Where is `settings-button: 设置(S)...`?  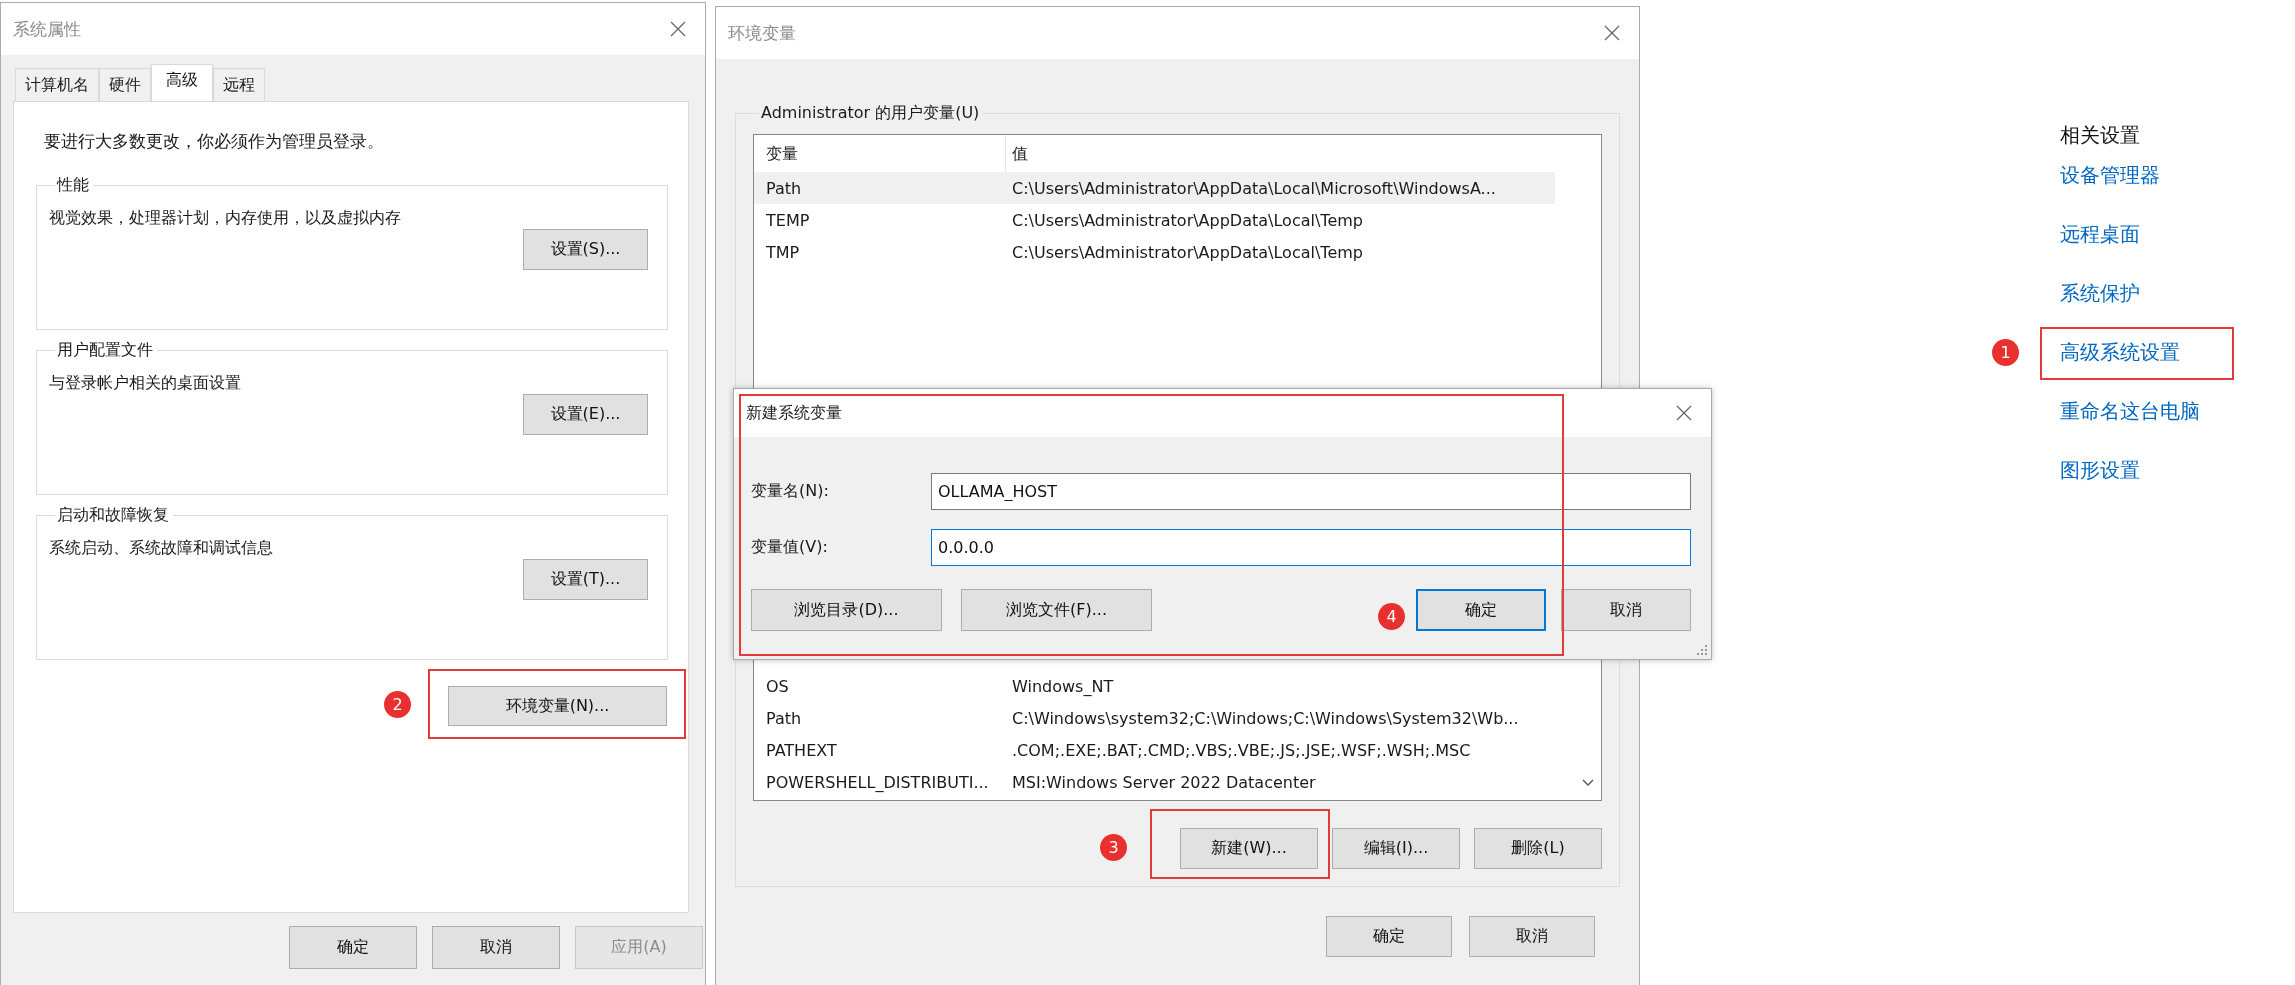 settings-button: 设置(S)... is located at coordinates (585, 249).